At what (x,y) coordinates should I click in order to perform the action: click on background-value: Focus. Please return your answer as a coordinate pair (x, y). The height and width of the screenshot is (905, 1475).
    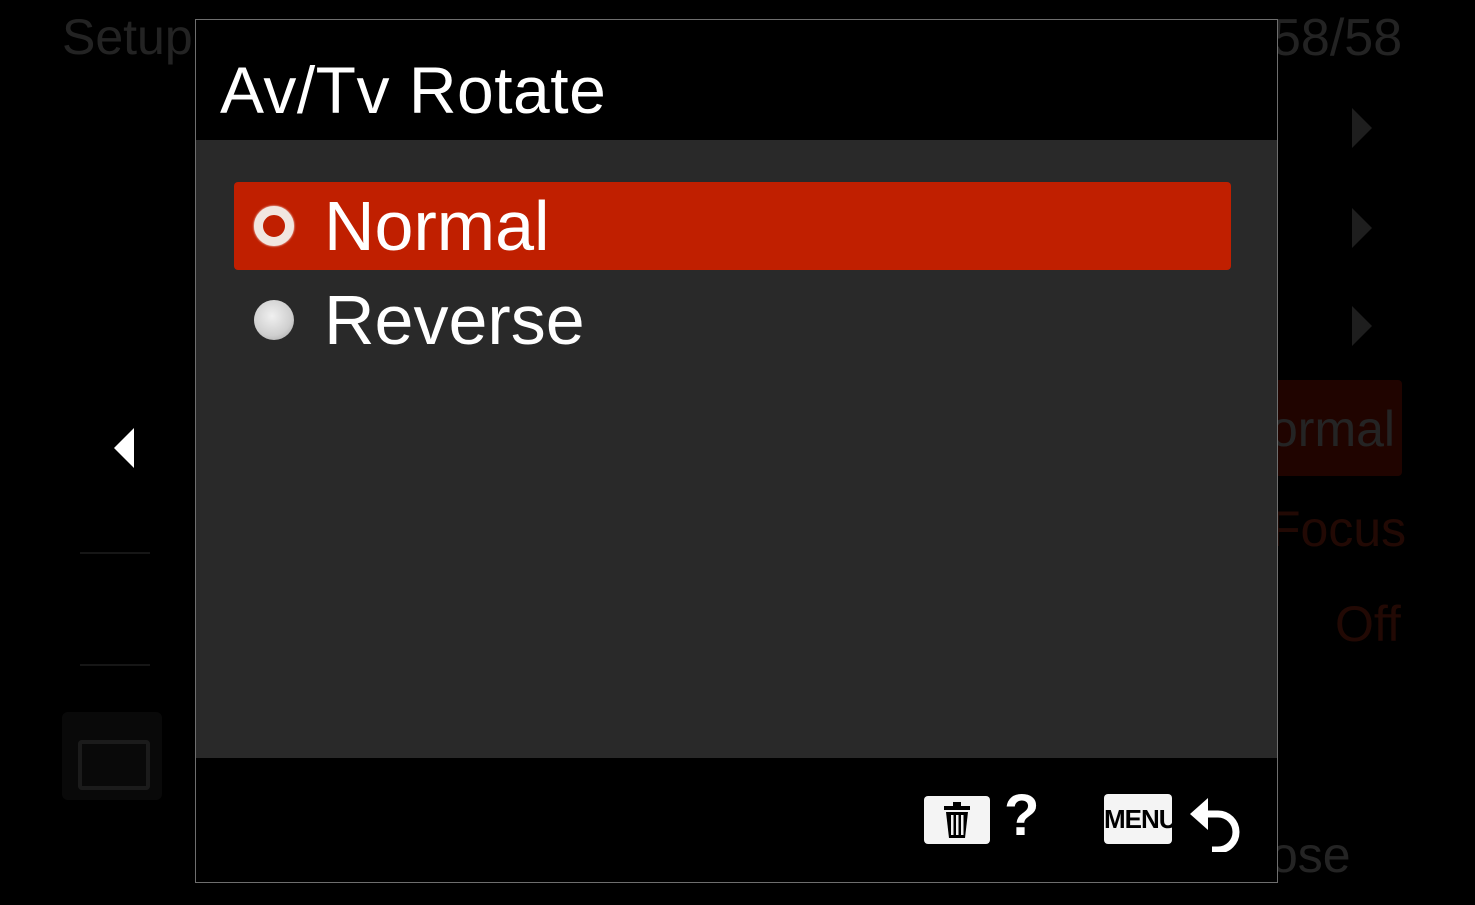
    Looking at the image, I should click on (1338, 529).